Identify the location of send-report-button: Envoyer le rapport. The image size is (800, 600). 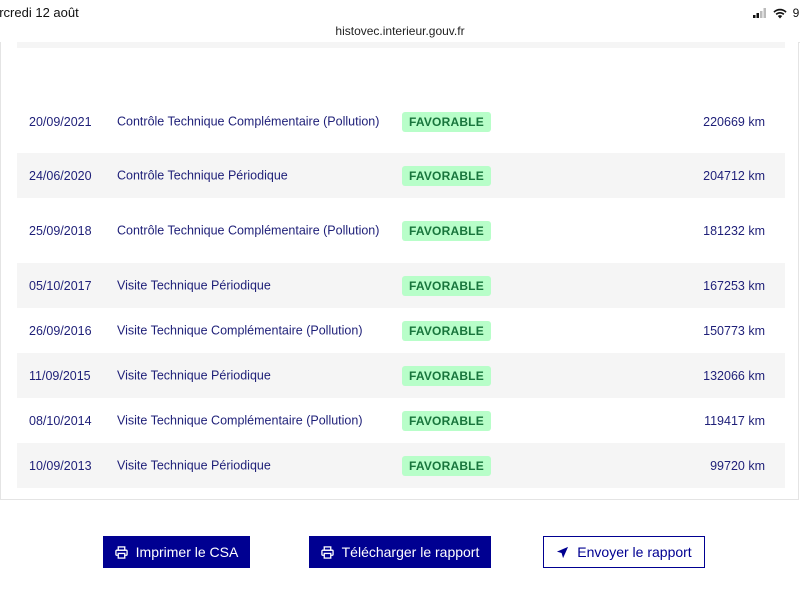
(624, 552).